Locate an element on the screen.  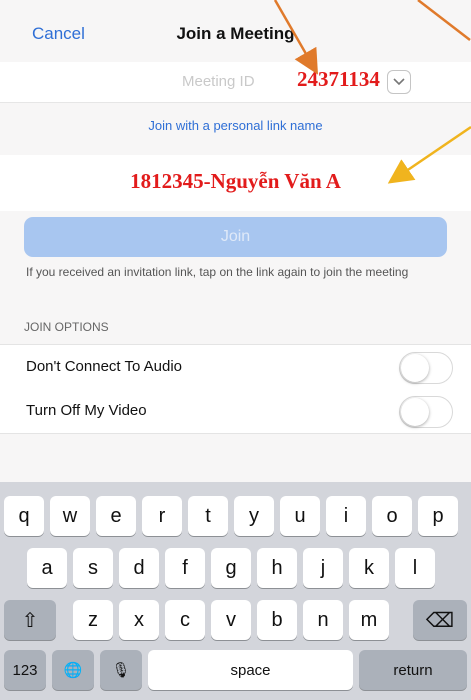
arrow-orange-right is located at coordinates (444, 20).